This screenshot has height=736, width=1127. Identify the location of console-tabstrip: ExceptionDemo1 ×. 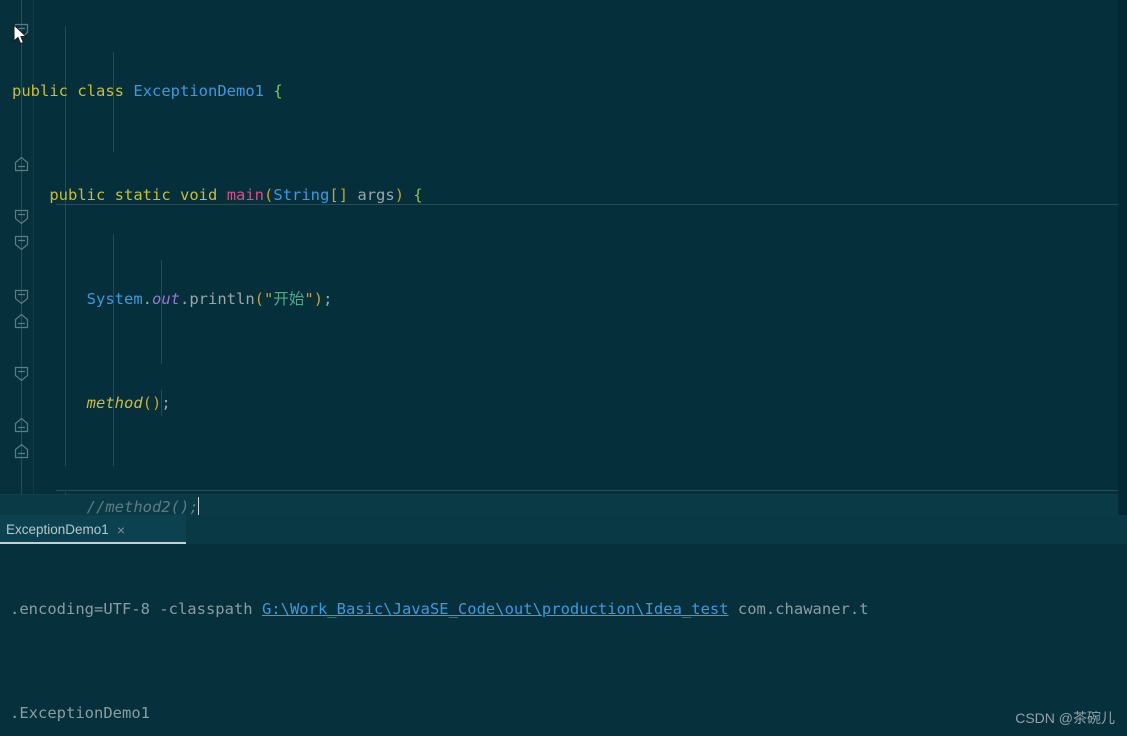
(563, 529).